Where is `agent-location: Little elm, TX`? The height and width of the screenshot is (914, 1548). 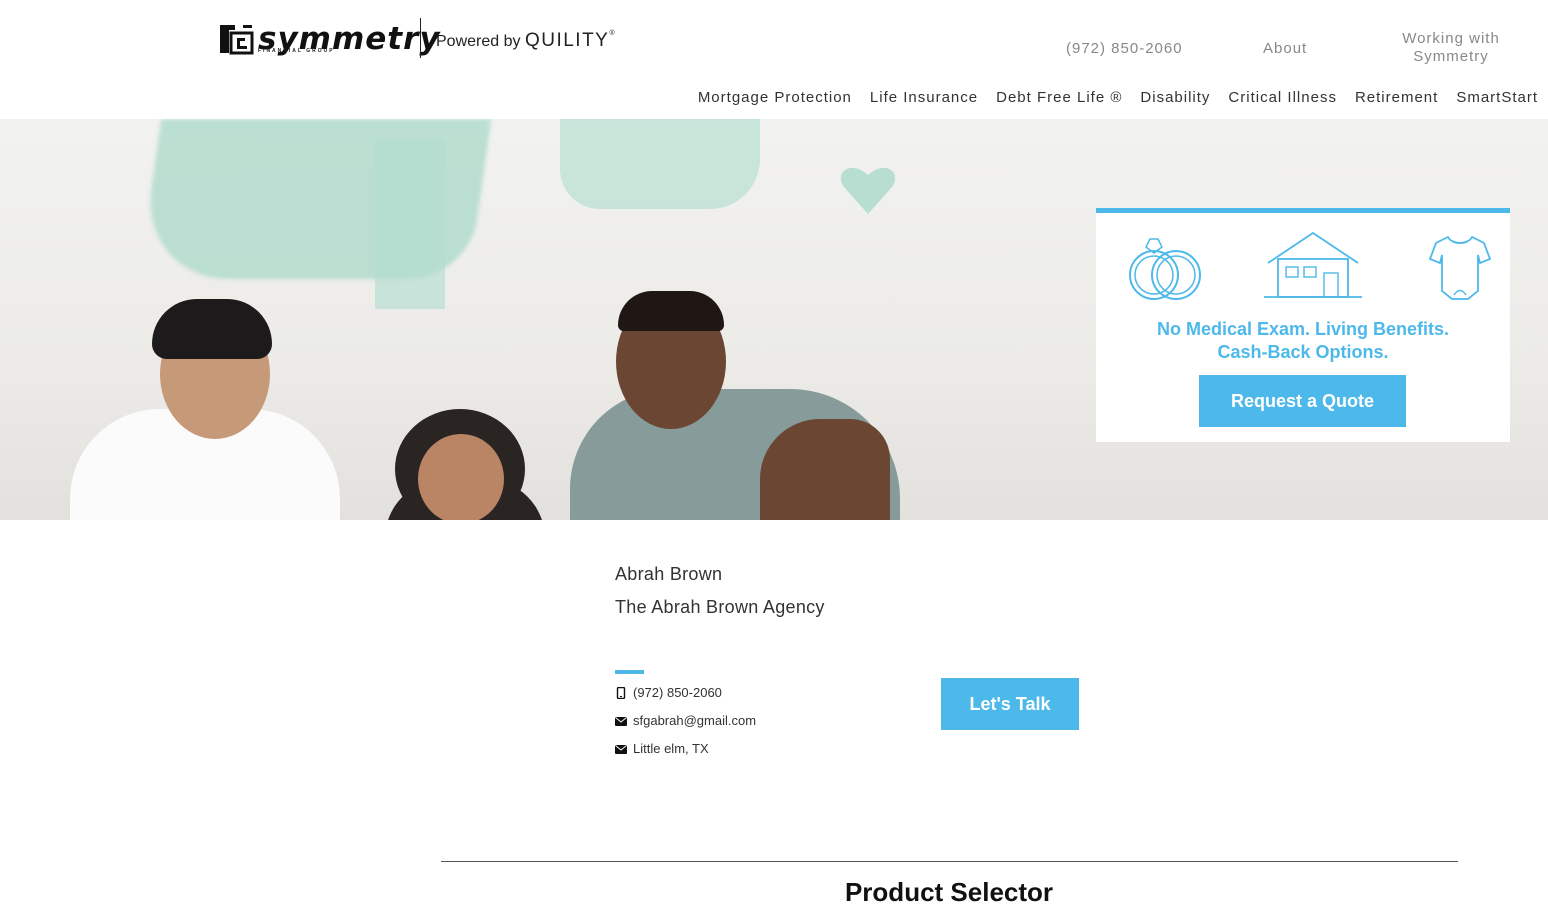
agent-location: Little elm, TX is located at coordinates (662, 748).